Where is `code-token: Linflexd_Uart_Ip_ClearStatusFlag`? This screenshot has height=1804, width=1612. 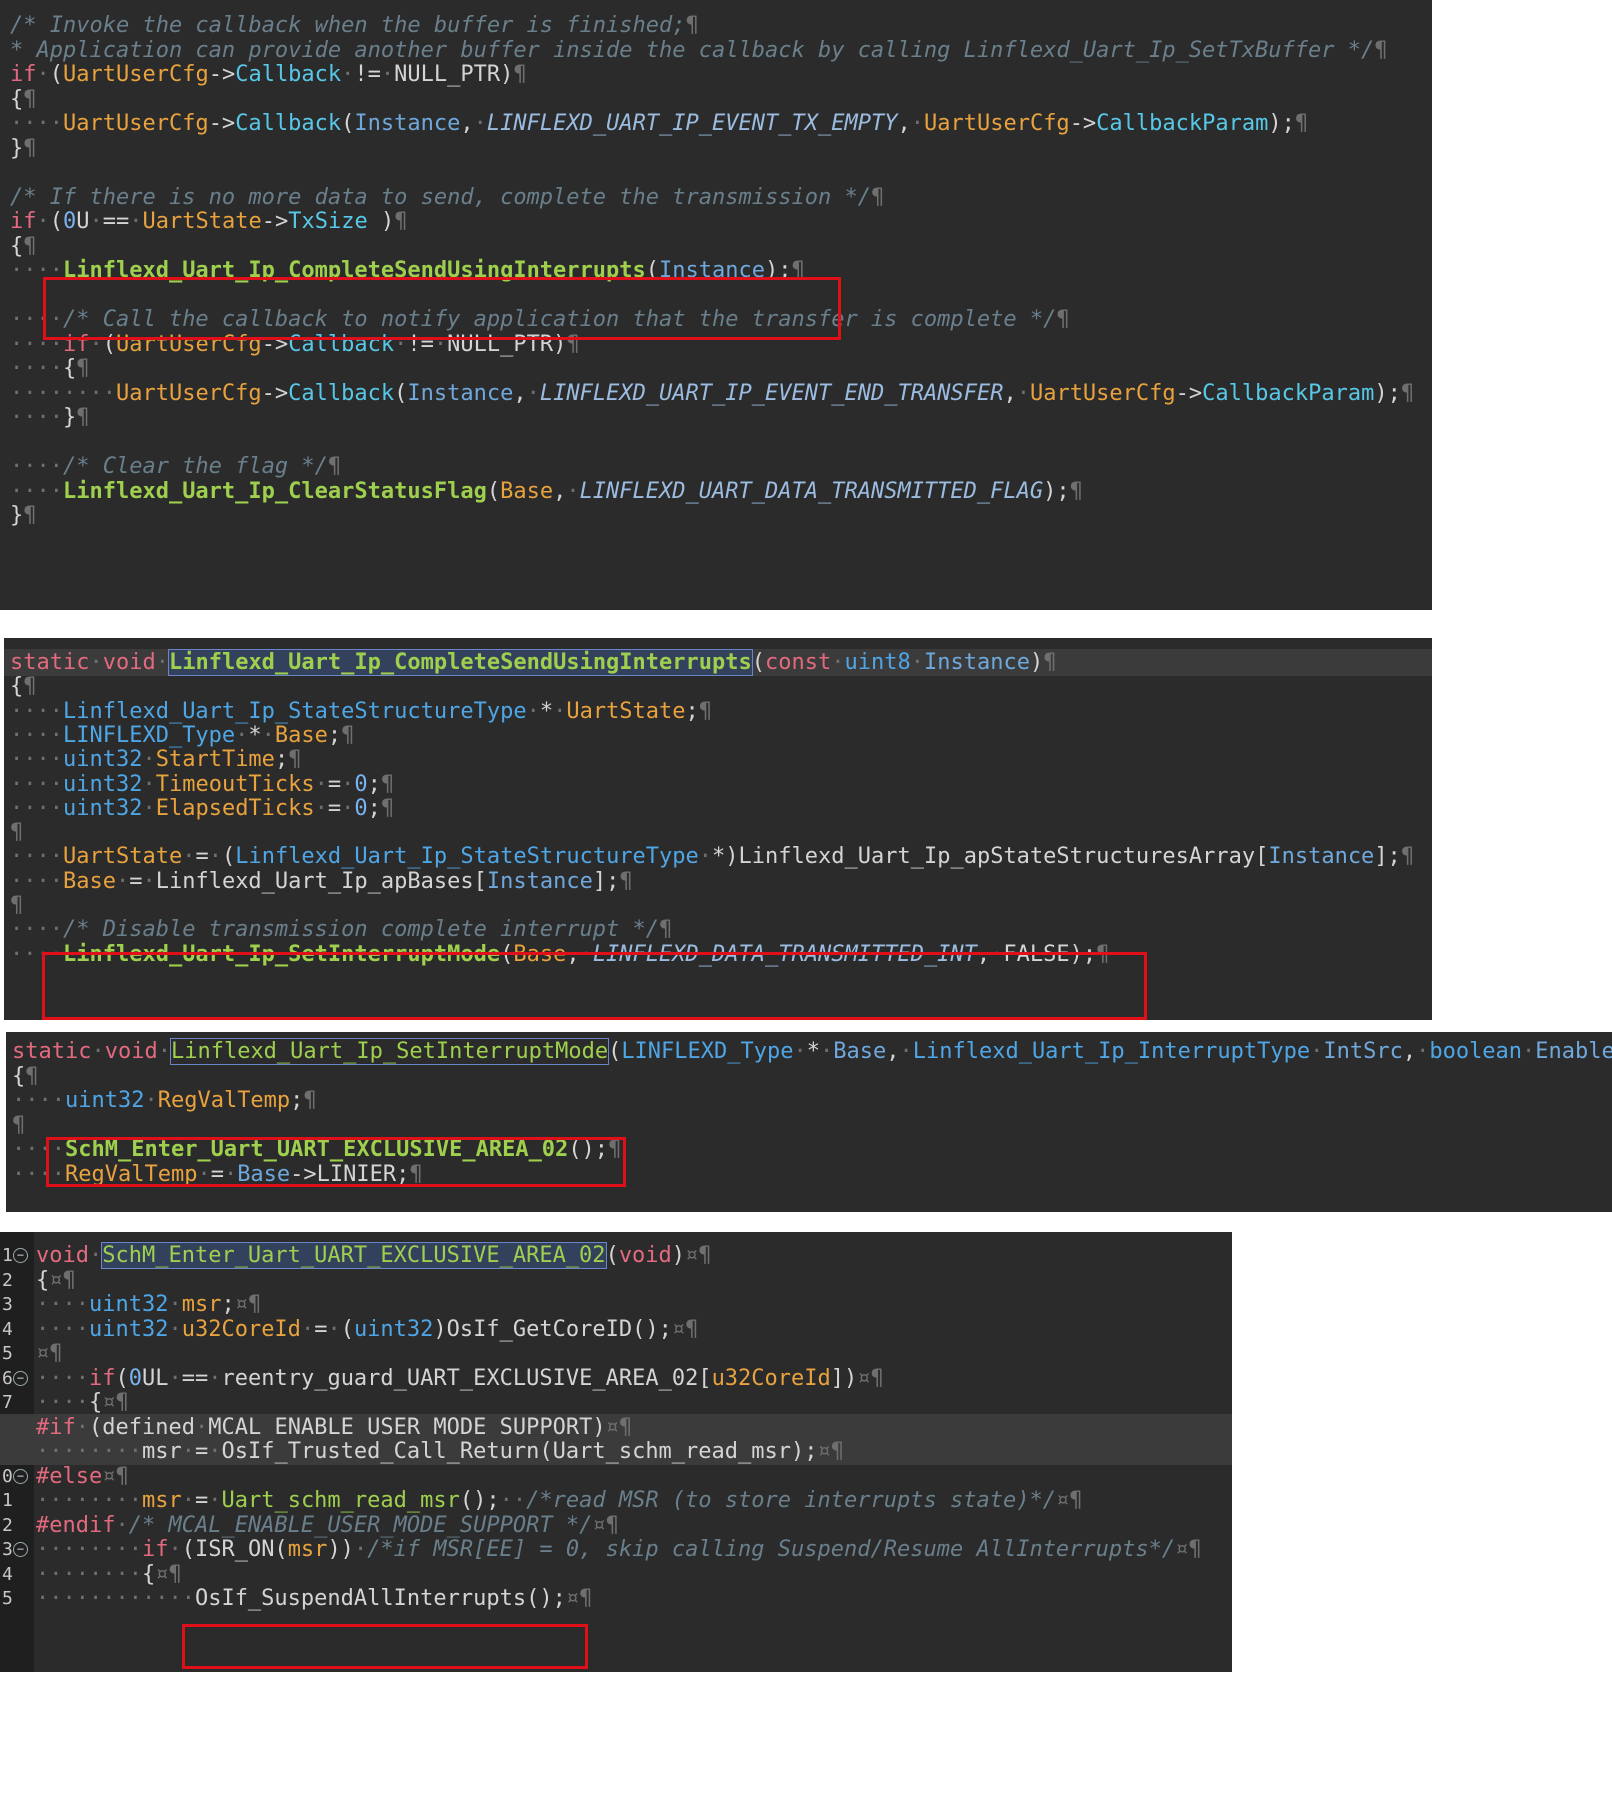
code-token: Linflexd_Uart_Ip_ClearStatusFlag is located at coordinates (274, 491).